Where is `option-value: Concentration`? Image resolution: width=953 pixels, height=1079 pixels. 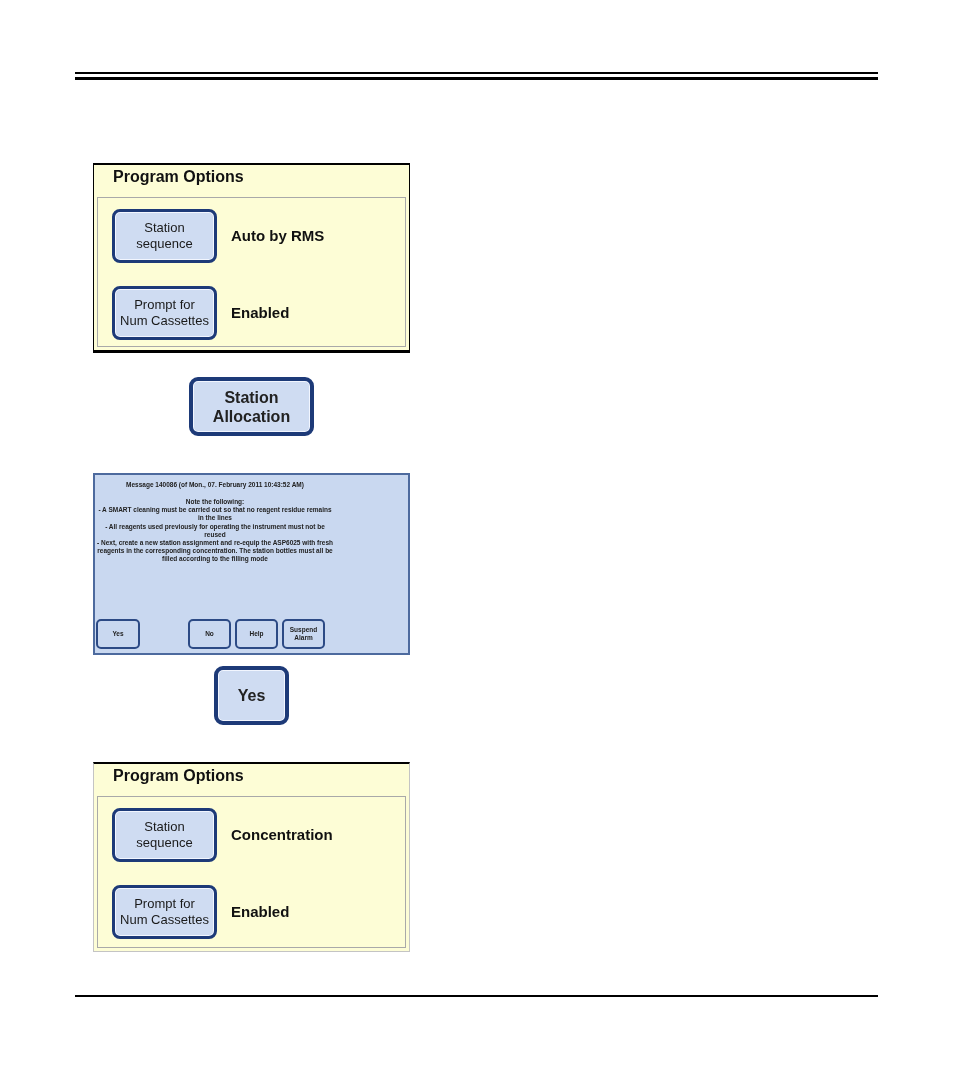
option-value: Concentration is located at coordinates (282, 834).